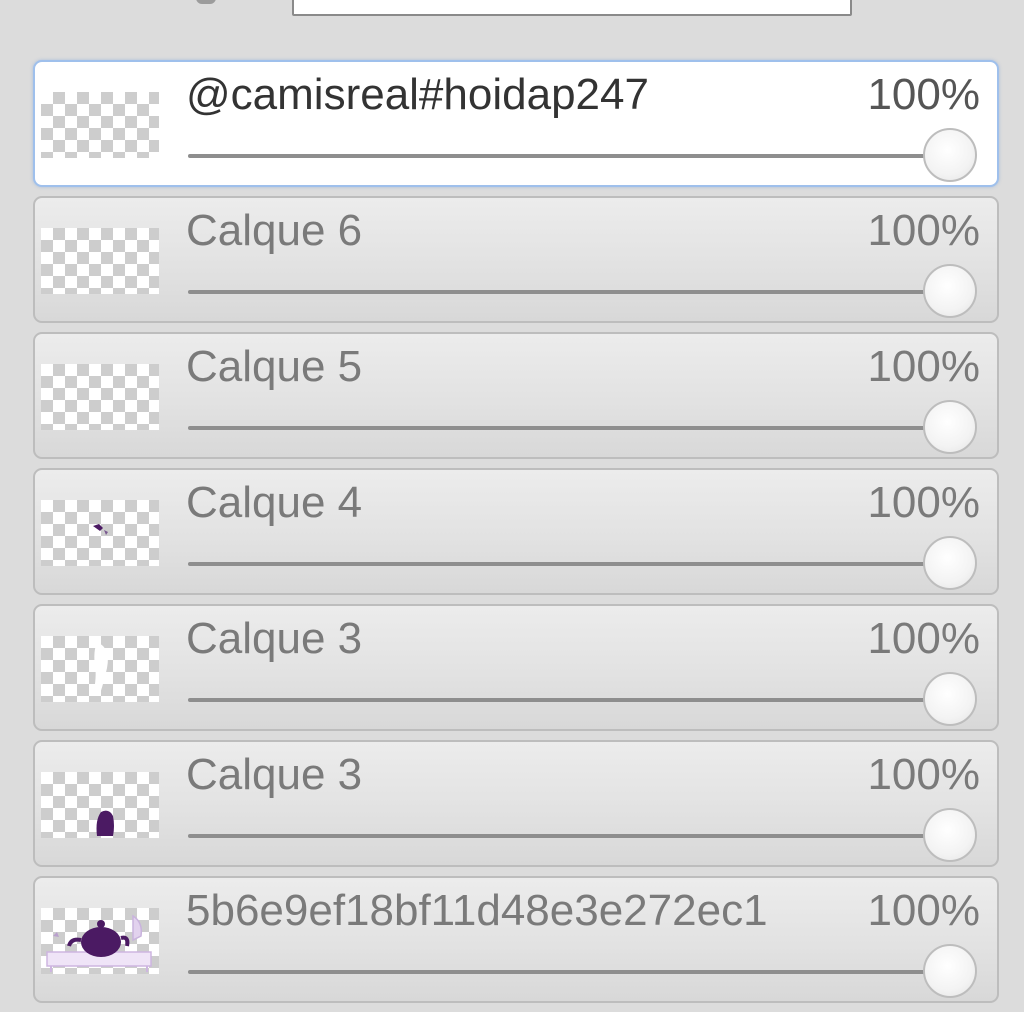 The width and height of the screenshot is (1024, 1012). What do you see at coordinates (572, 8) in the screenshot?
I see `layer-name-input` at bounding box center [572, 8].